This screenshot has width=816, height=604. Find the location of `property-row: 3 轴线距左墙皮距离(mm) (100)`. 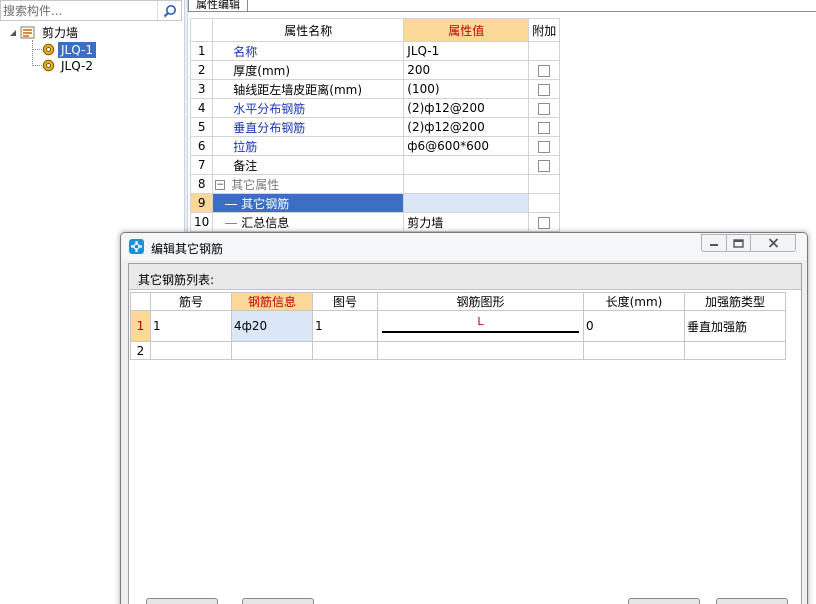

property-row: 3 轴线距左墙皮距离(mm) (100) is located at coordinates (375, 89).